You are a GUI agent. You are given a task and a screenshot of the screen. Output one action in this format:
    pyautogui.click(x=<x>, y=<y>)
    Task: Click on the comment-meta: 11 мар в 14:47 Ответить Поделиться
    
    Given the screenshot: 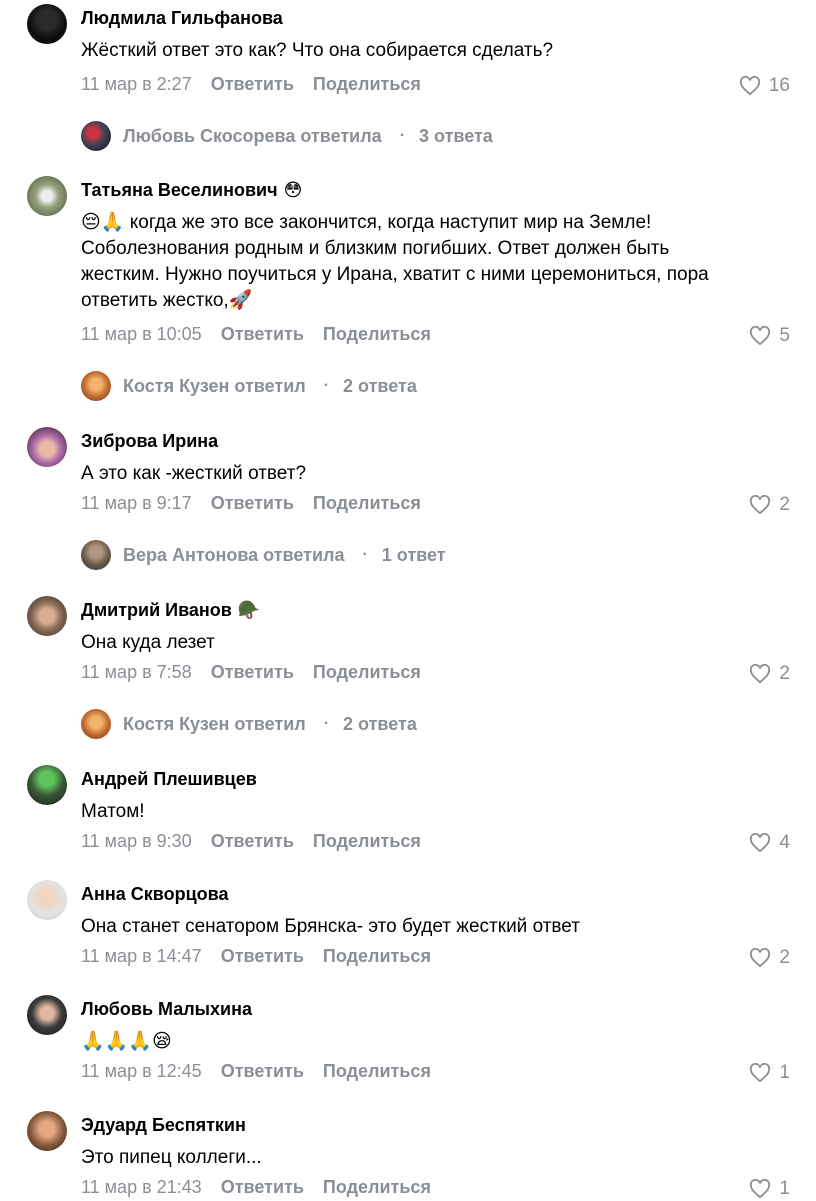 What is the action you would take?
    pyautogui.click(x=263, y=958)
    